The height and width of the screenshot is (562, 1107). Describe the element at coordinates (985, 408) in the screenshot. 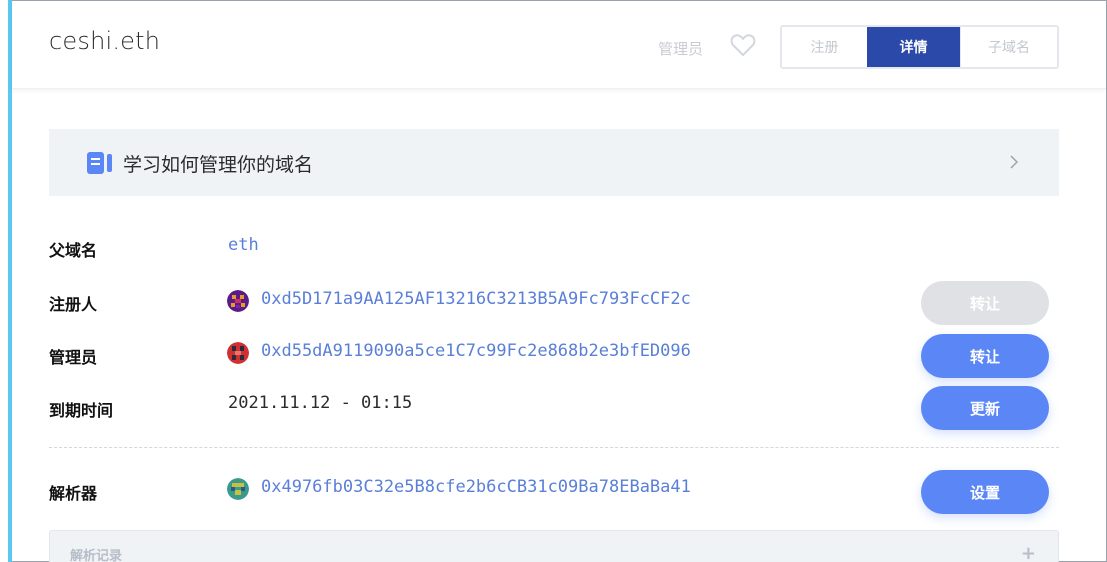

I see `renew-button: 更新` at that location.